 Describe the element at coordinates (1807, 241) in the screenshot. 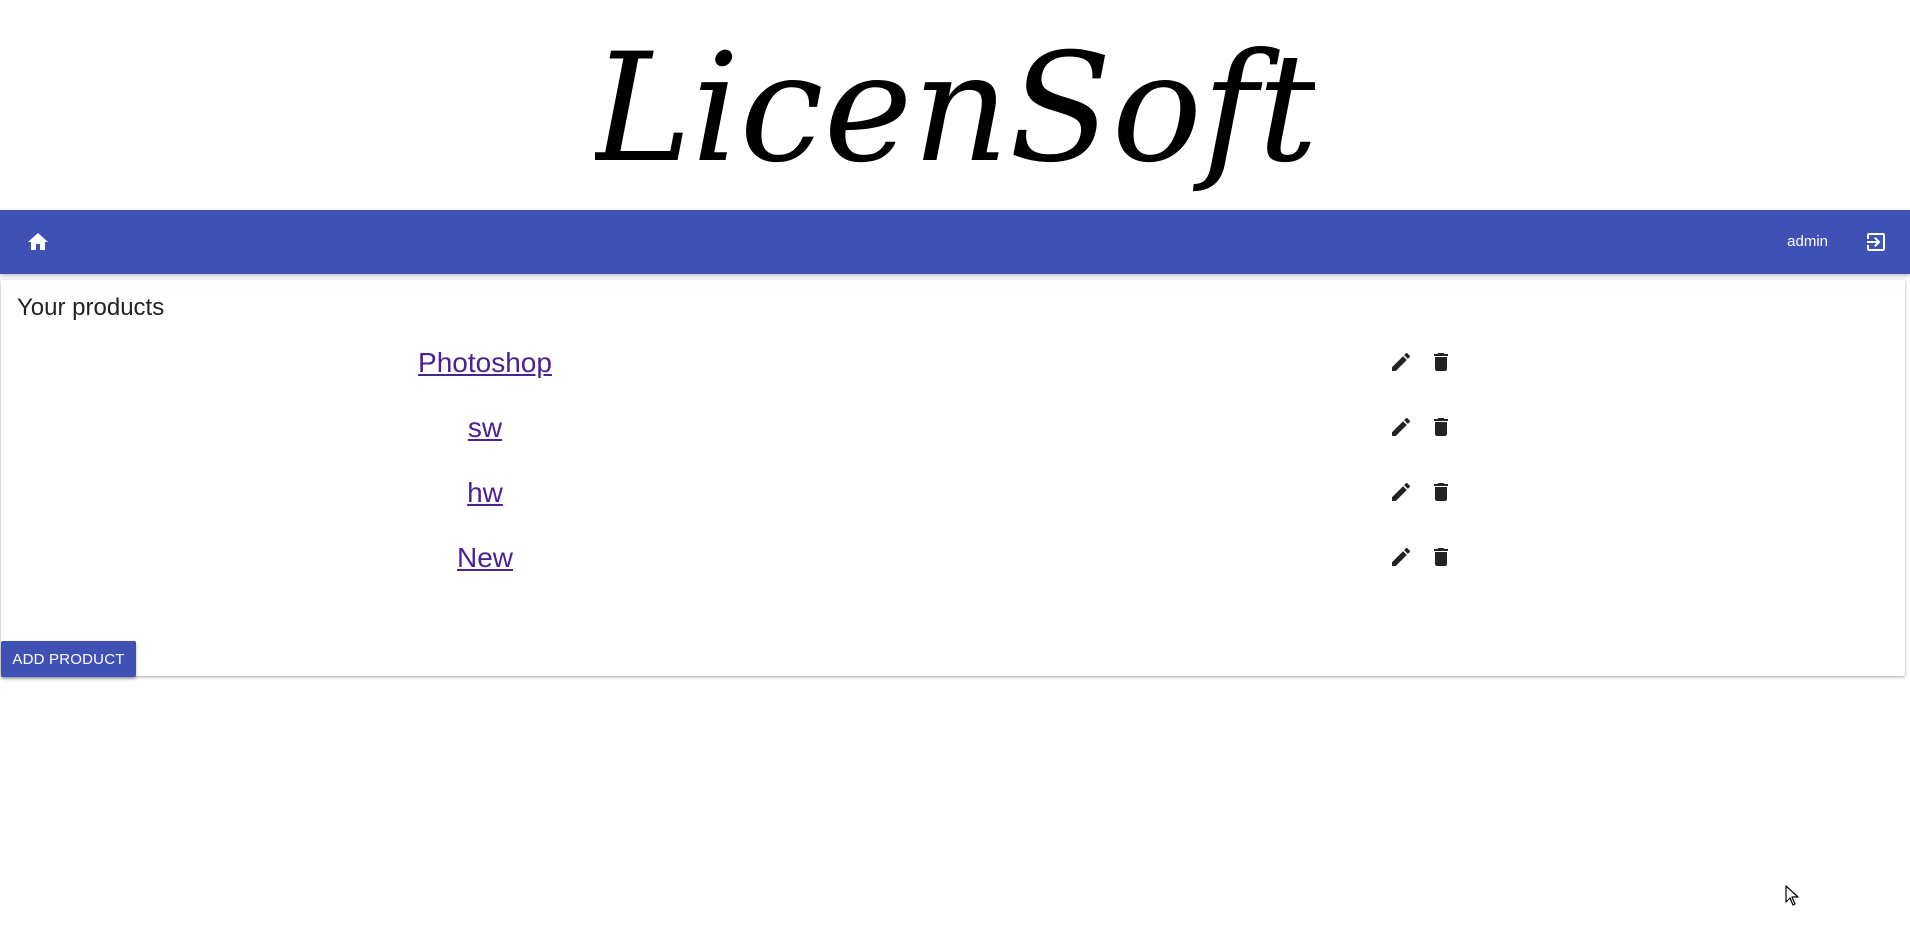

I see `username-label: admin` at that location.